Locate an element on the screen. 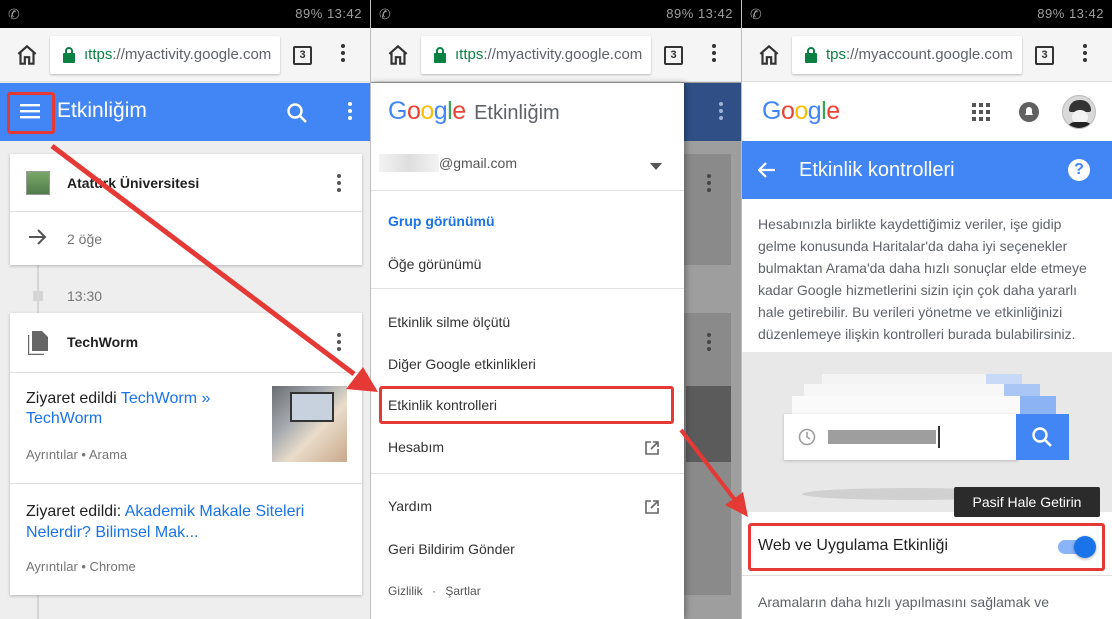 This screenshot has width=1112, height=619. page-header: Etkinlik kontrolleri ? is located at coordinates (927, 170).